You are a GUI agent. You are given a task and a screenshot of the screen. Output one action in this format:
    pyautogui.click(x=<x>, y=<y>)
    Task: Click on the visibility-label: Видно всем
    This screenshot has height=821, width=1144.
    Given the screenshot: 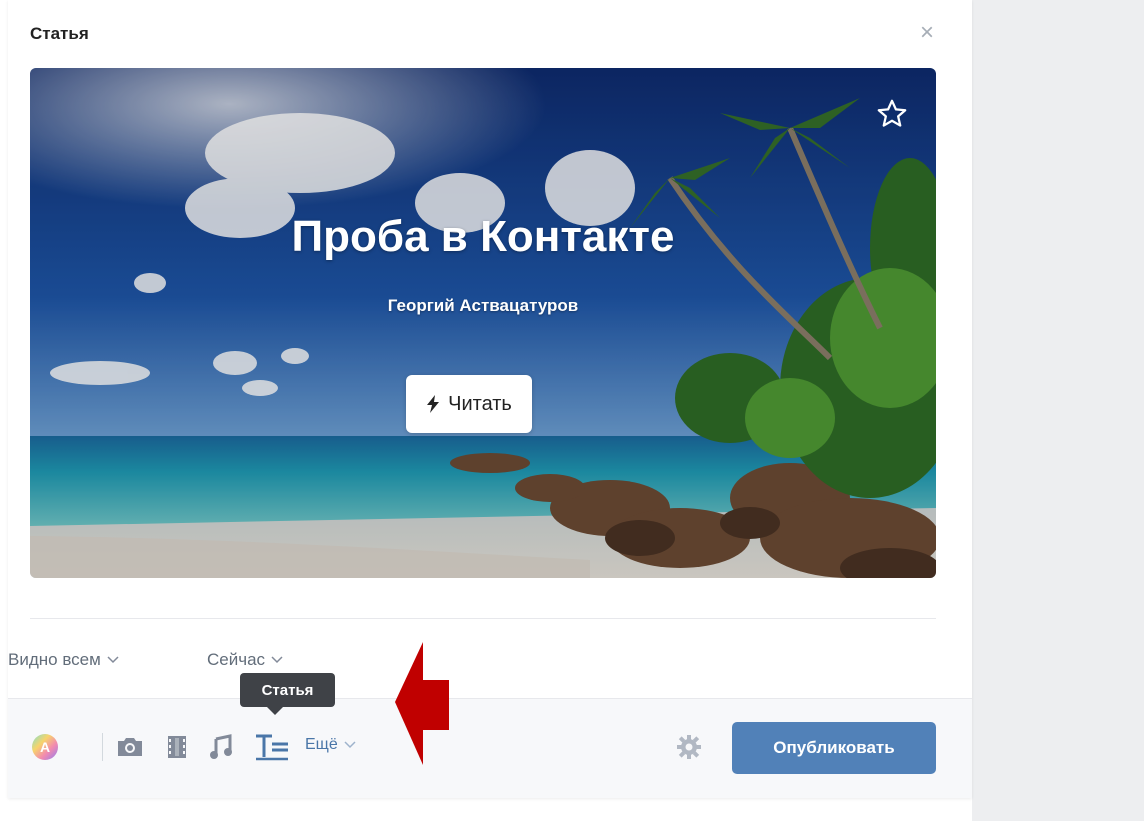 What is the action you would take?
    pyautogui.click(x=54, y=659)
    